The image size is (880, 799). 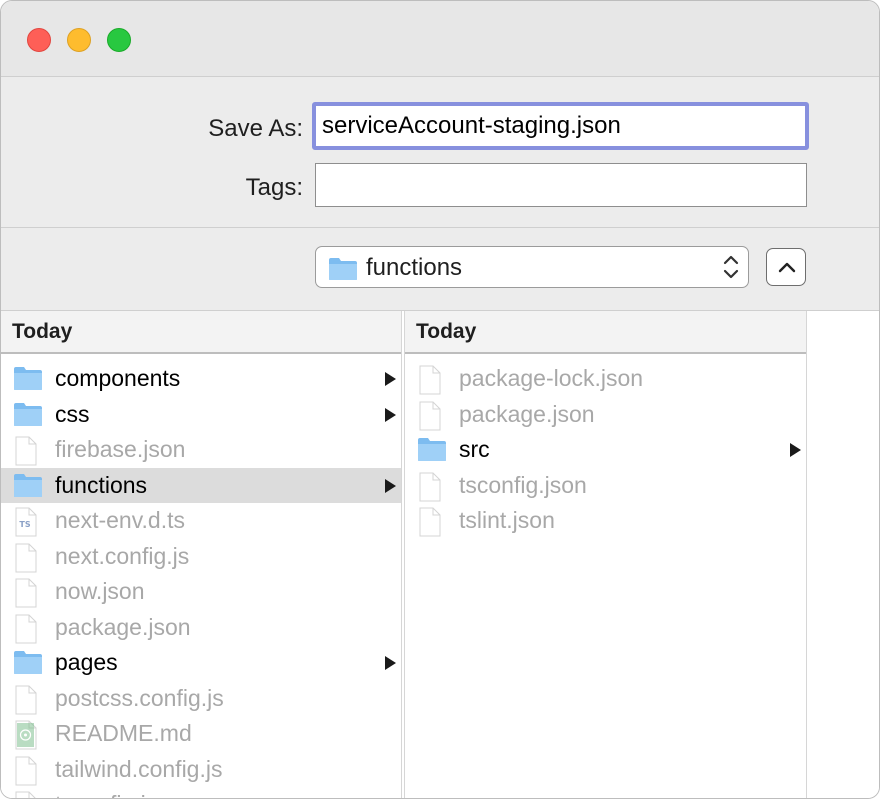 I want to click on item-name: postcss.config.js, so click(x=139, y=697).